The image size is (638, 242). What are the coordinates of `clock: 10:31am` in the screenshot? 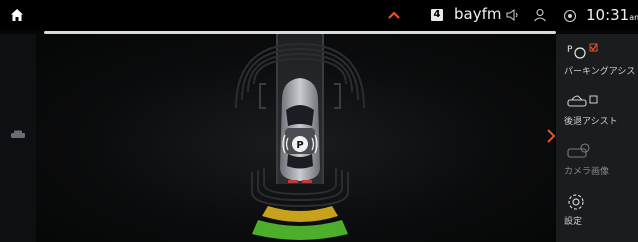 It's located at (612, 15).